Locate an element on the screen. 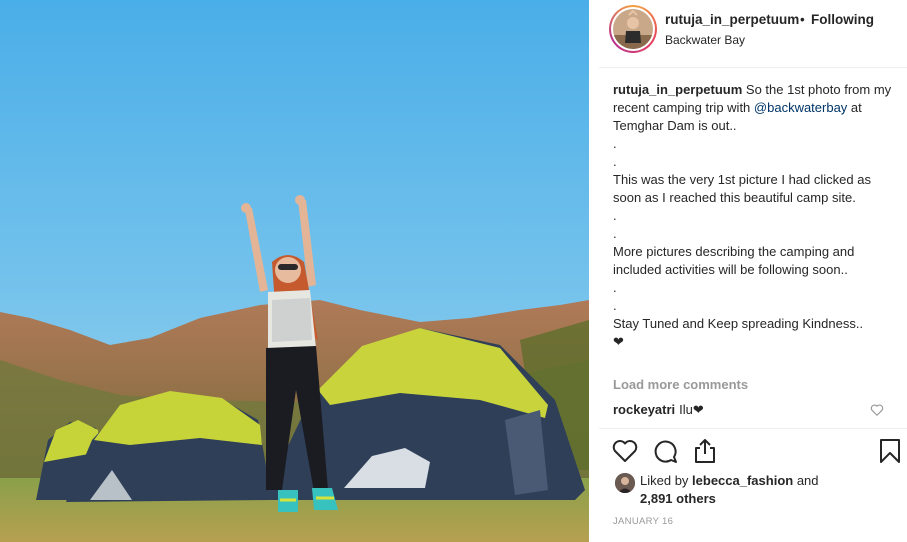 The height and width of the screenshot is (542, 907). comment-like-heart-icon is located at coordinates (877, 410).